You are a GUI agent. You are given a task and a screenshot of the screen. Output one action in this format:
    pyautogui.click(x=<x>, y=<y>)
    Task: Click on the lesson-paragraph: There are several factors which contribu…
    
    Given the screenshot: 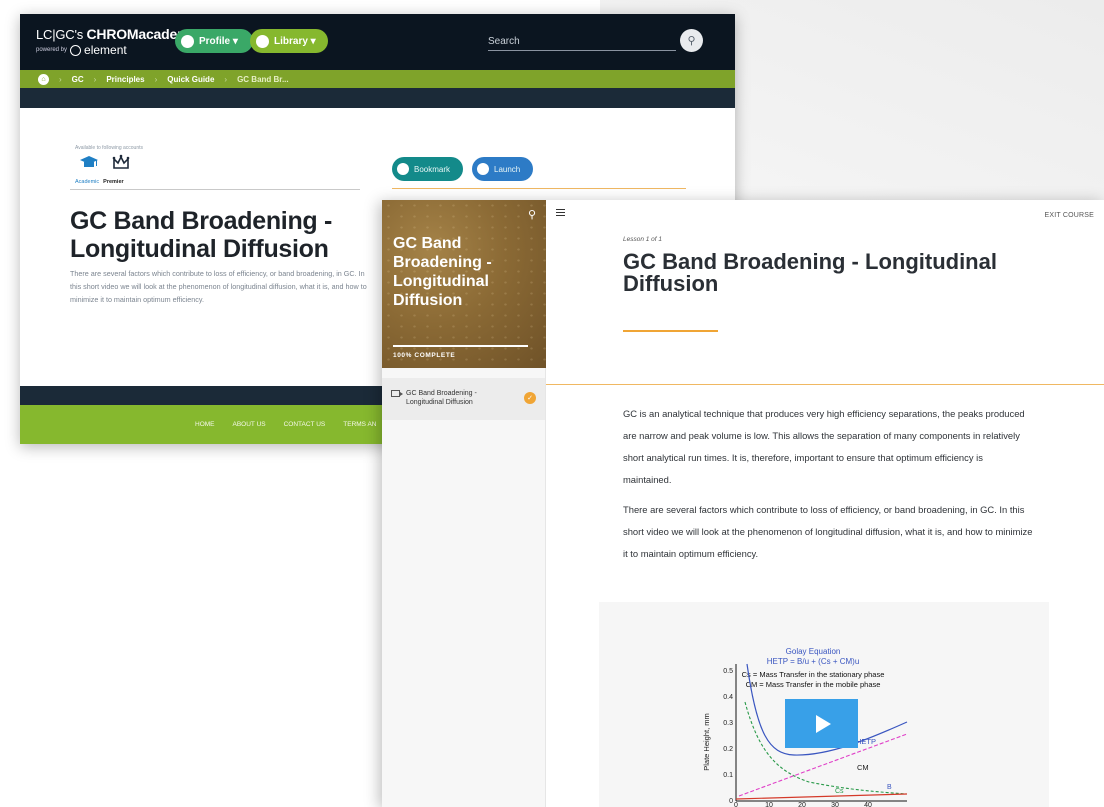 What is the action you would take?
    pyautogui.click(x=828, y=531)
    